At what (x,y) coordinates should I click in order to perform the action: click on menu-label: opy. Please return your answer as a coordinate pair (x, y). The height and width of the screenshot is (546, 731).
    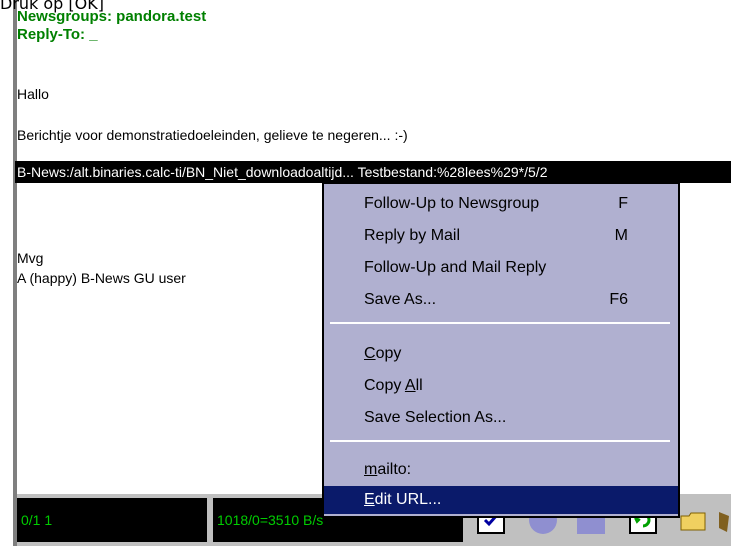
    Looking at the image, I should click on (388, 353).